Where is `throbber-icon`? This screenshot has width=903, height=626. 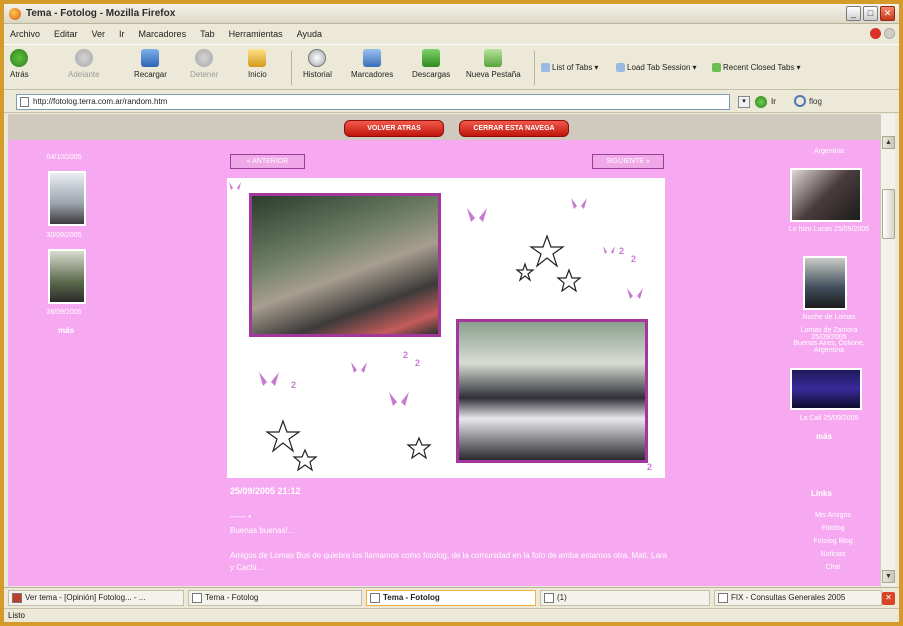 throbber-icon is located at coordinates (889, 33).